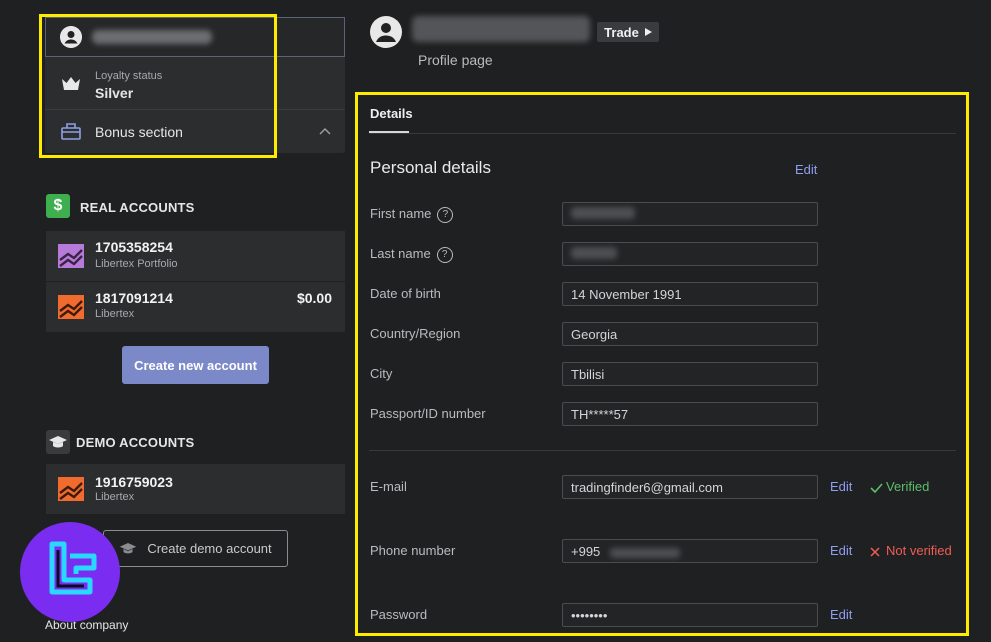 The width and height of the screenshot is (991, 642). I want to click on demo-accounts-title: DEMO ACCOUNTS, so click(135, 442).